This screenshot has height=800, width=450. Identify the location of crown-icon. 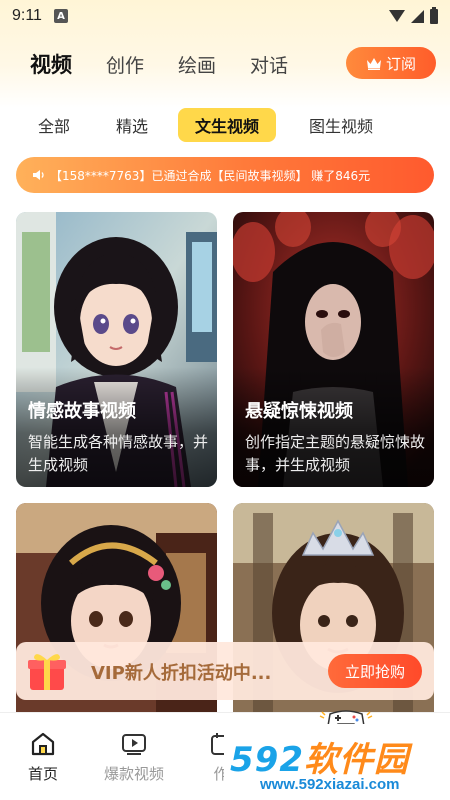
(374, 63).